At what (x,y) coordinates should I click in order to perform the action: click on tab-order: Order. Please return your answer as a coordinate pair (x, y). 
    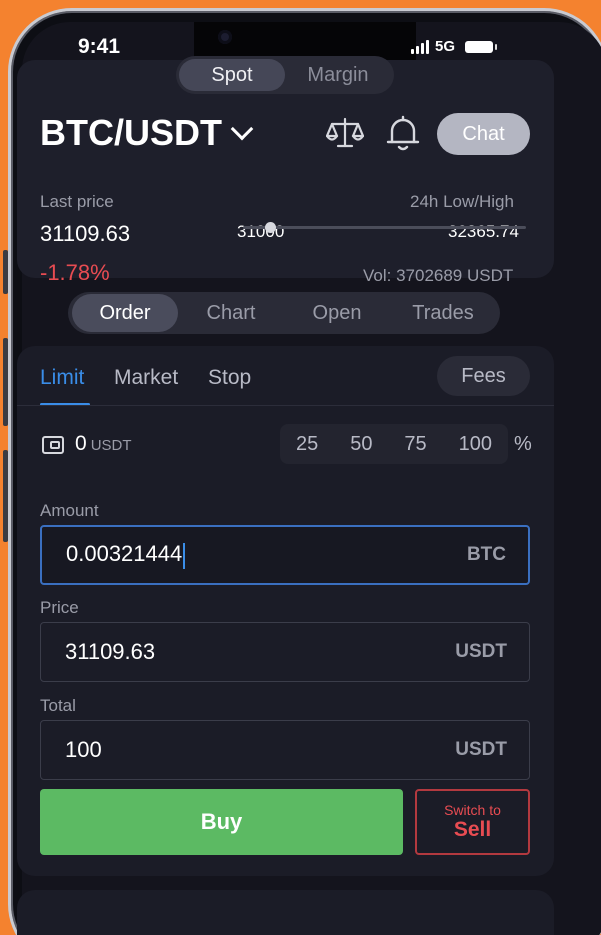
    Looking at the image, I should click on (125, 313).